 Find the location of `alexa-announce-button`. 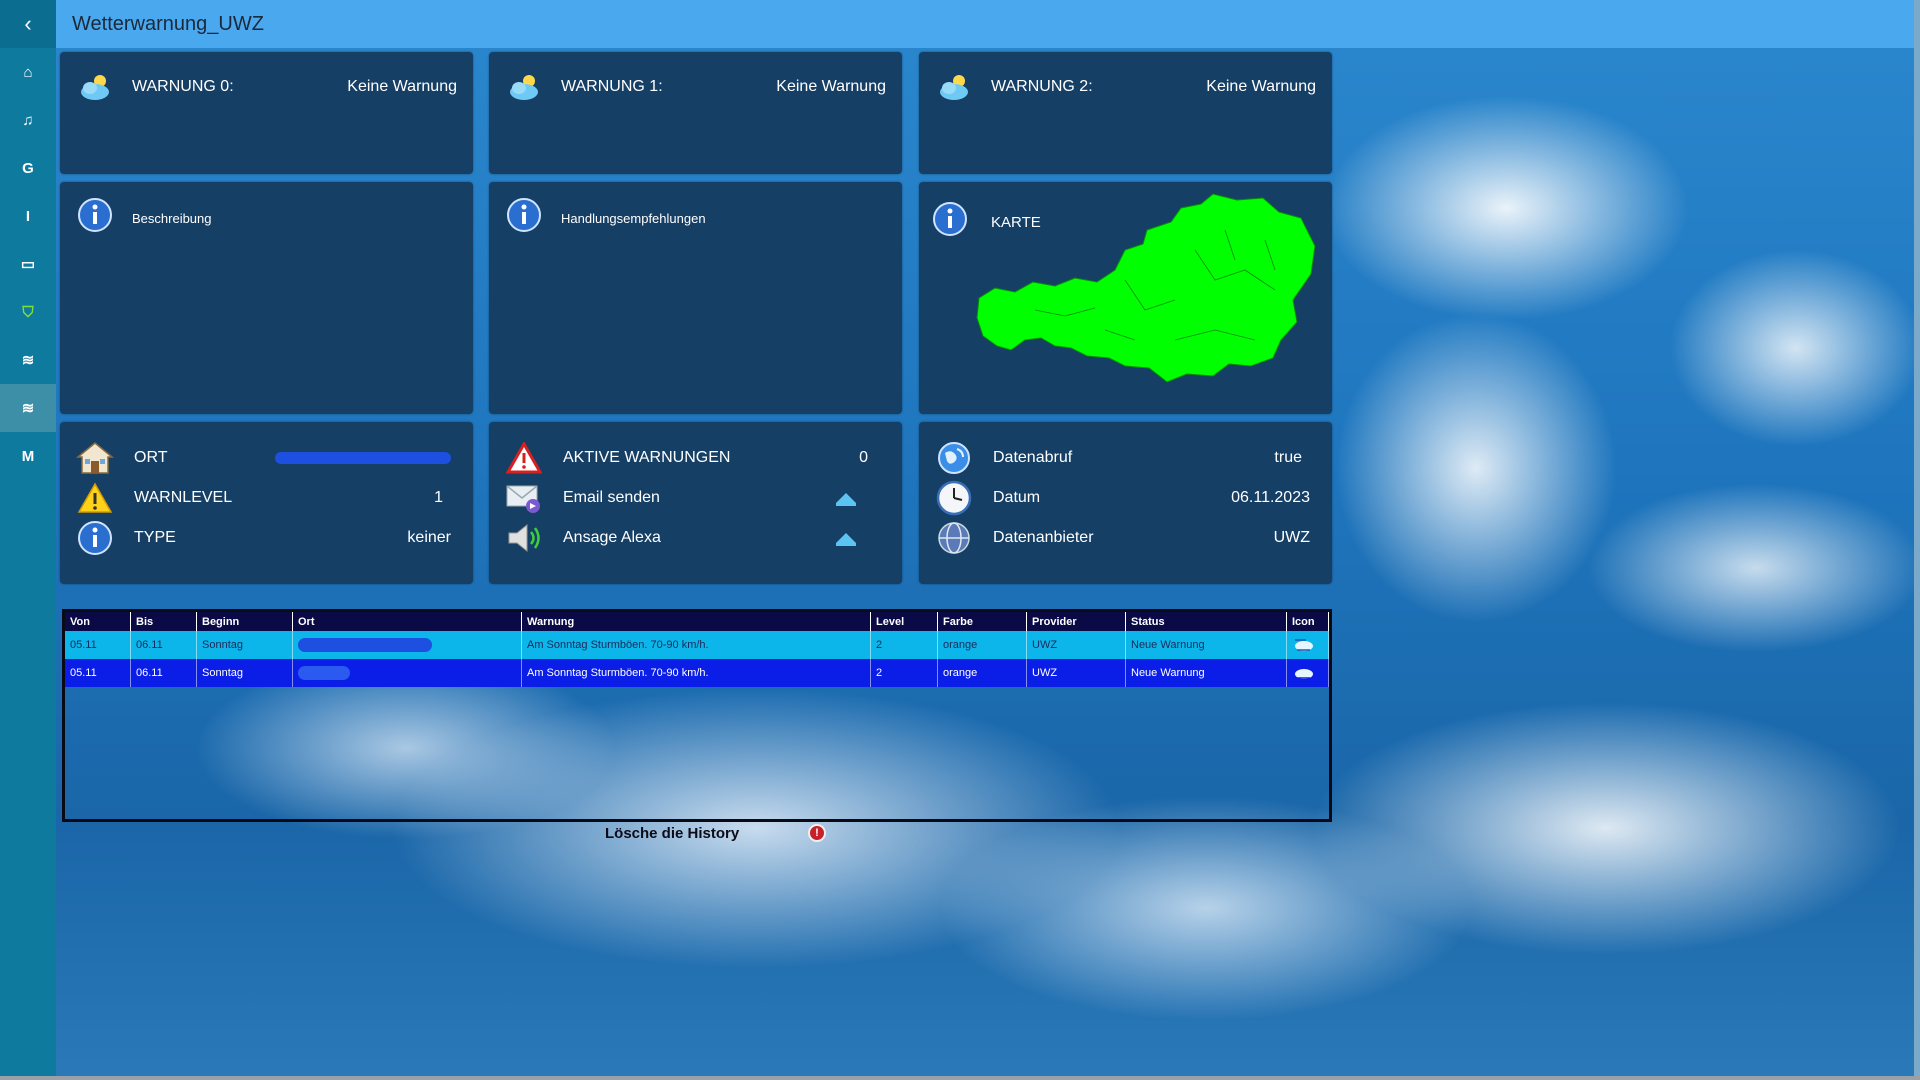

alexa-announce-button is located at coordinates (846, 539).